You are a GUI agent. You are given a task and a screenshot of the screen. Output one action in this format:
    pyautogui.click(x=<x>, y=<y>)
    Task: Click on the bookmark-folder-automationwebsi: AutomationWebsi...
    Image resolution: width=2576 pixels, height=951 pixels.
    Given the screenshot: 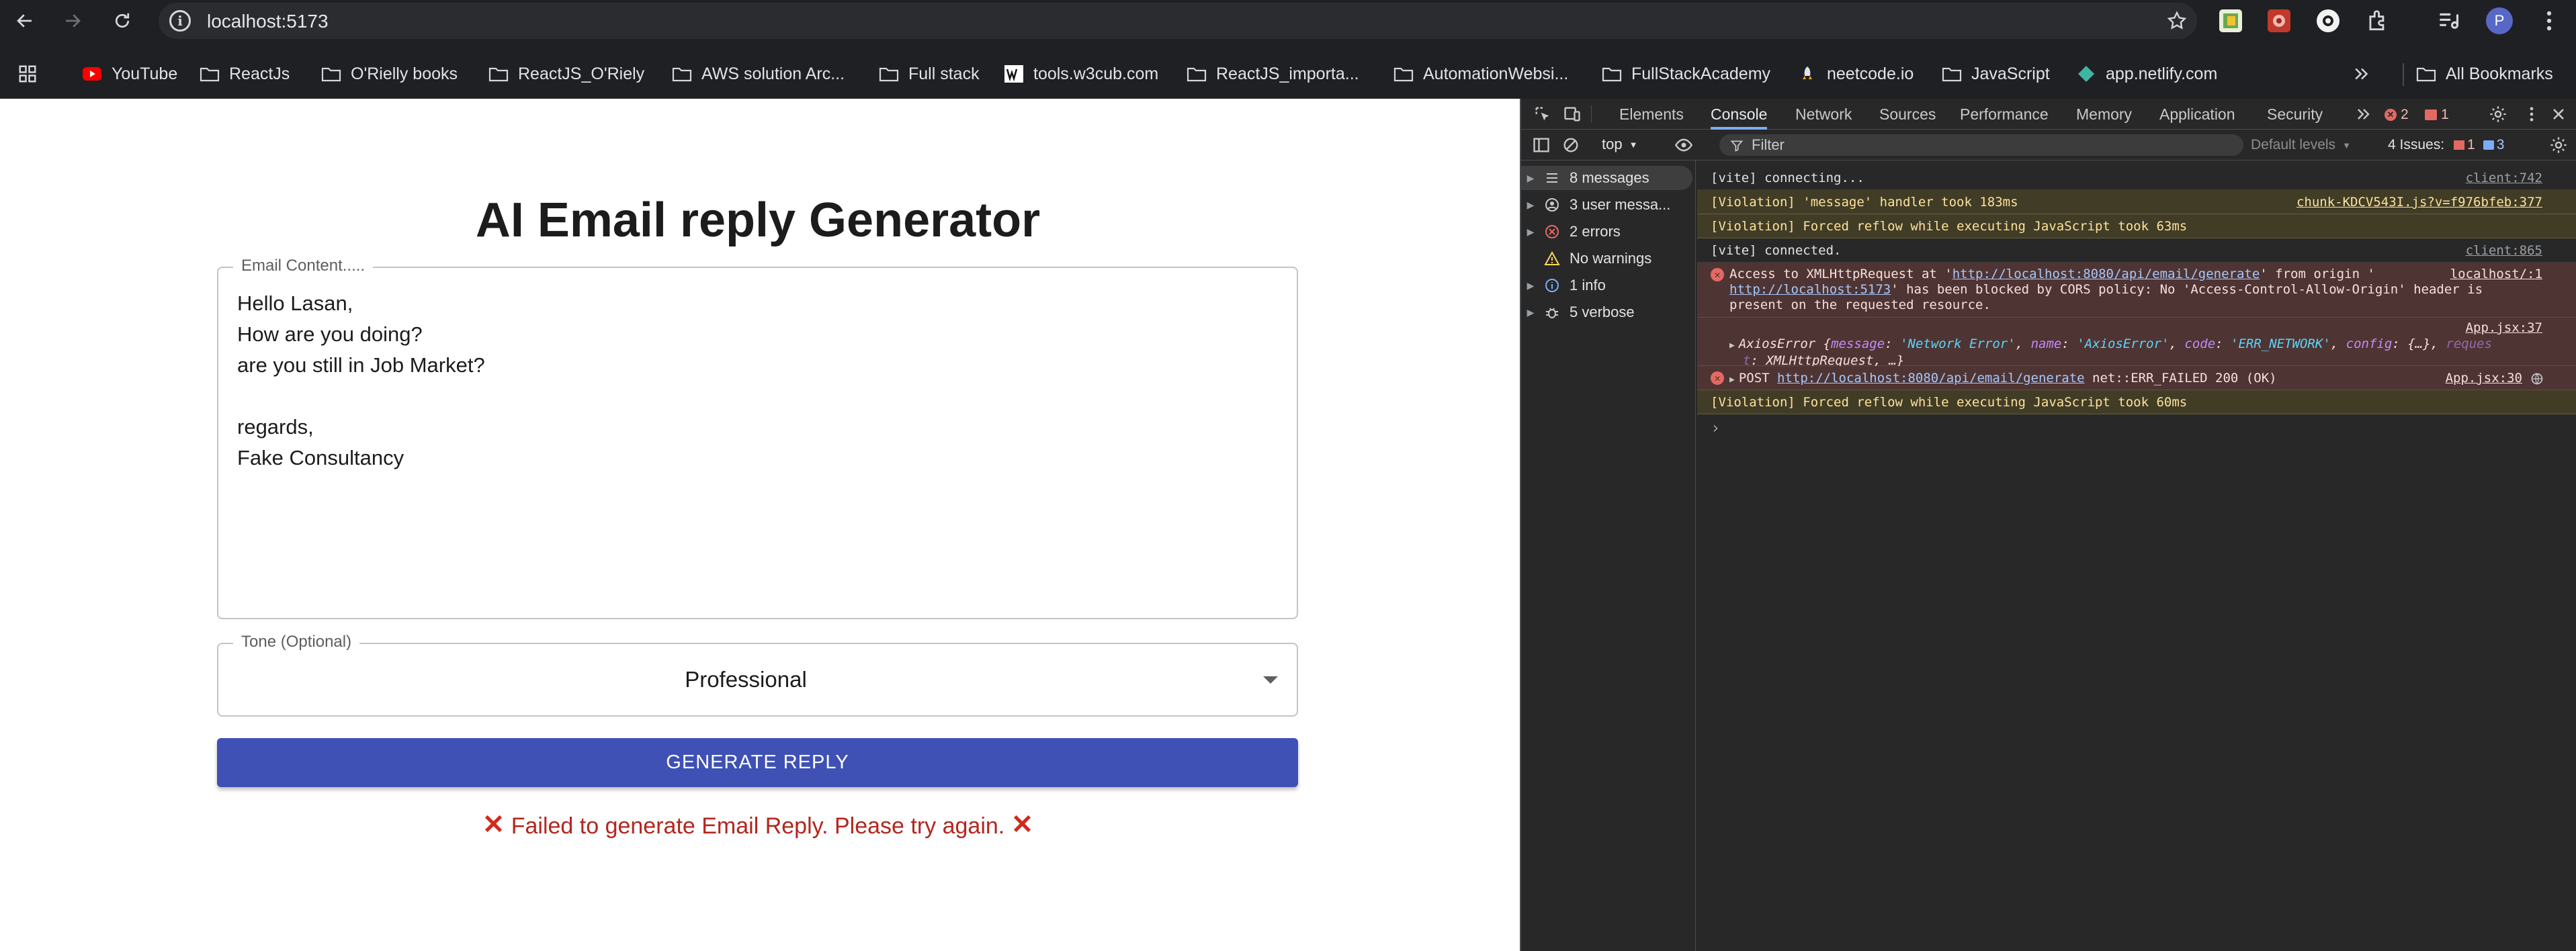 What is the action you would take?
    pyautogui.click(x=1480, y=74)
    